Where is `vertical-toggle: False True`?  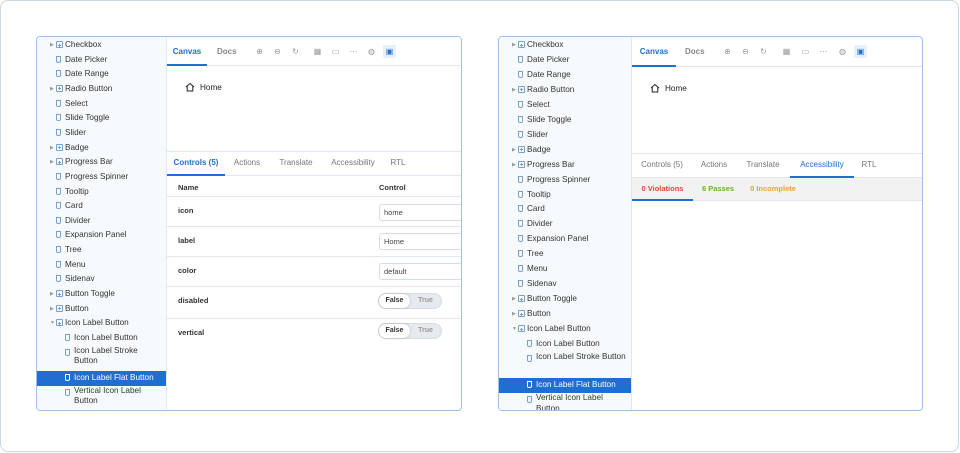
vertical-toggle: False True is located at coordinates (410, 331).